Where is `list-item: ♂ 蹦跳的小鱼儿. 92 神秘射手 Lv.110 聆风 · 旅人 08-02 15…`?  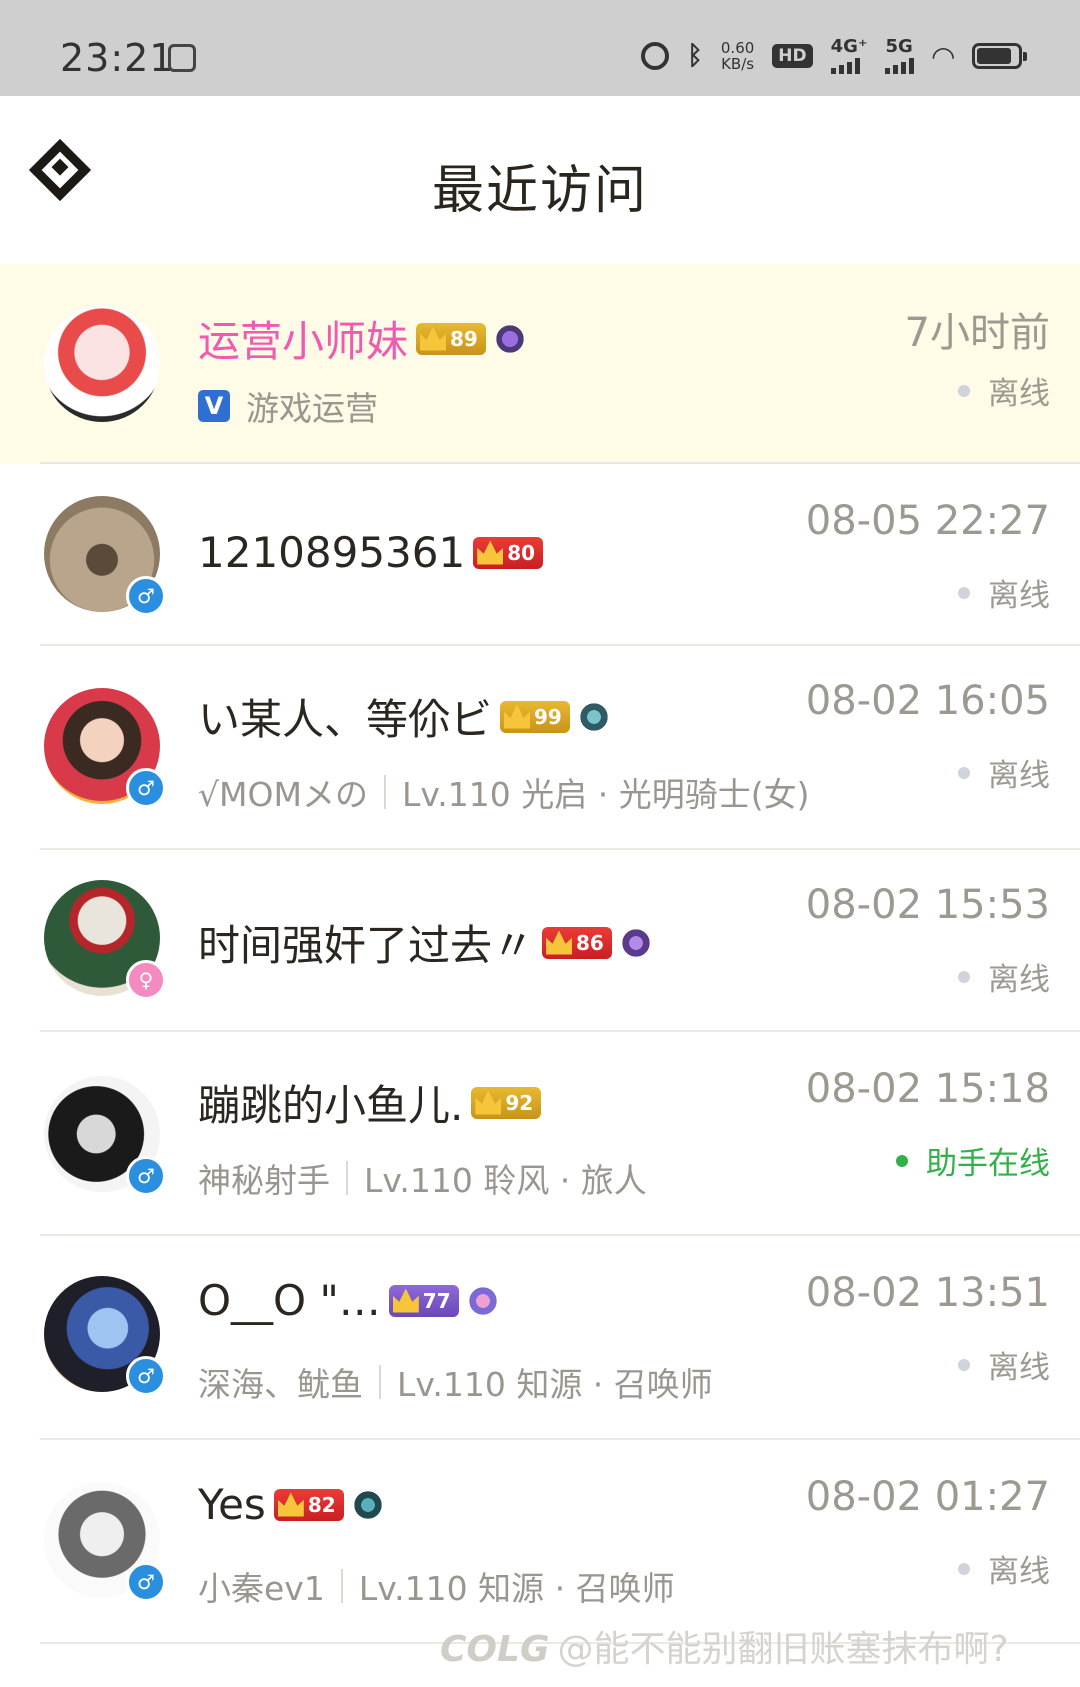 list-item: ♂ 蹦跳的小鱼儿. 92 神秘射手 Lv.110 聆风 · 旅人 08-02 15… is located at coordinates (540, 1134).